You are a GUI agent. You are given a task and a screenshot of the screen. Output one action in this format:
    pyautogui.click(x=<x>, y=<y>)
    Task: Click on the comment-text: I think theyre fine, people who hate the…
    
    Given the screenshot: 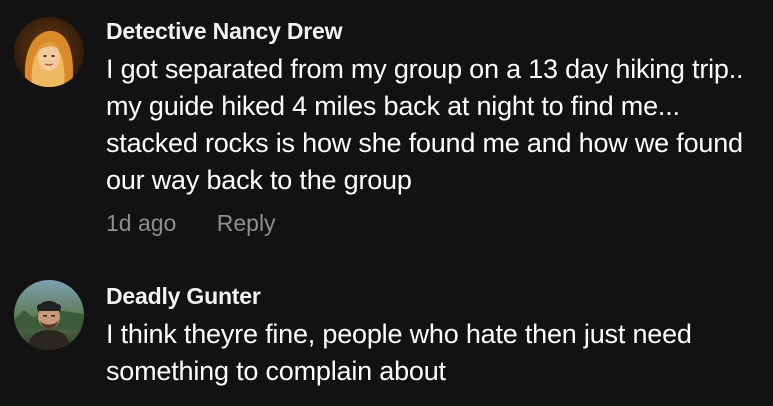 What is the action you would take?
    pyautogui.click(x=399, y=352)
    